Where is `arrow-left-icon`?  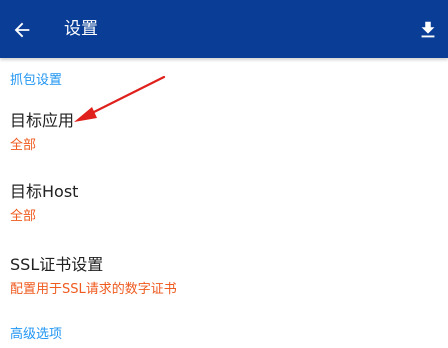
arrow-left-icon is located at coordinates (22, 30).